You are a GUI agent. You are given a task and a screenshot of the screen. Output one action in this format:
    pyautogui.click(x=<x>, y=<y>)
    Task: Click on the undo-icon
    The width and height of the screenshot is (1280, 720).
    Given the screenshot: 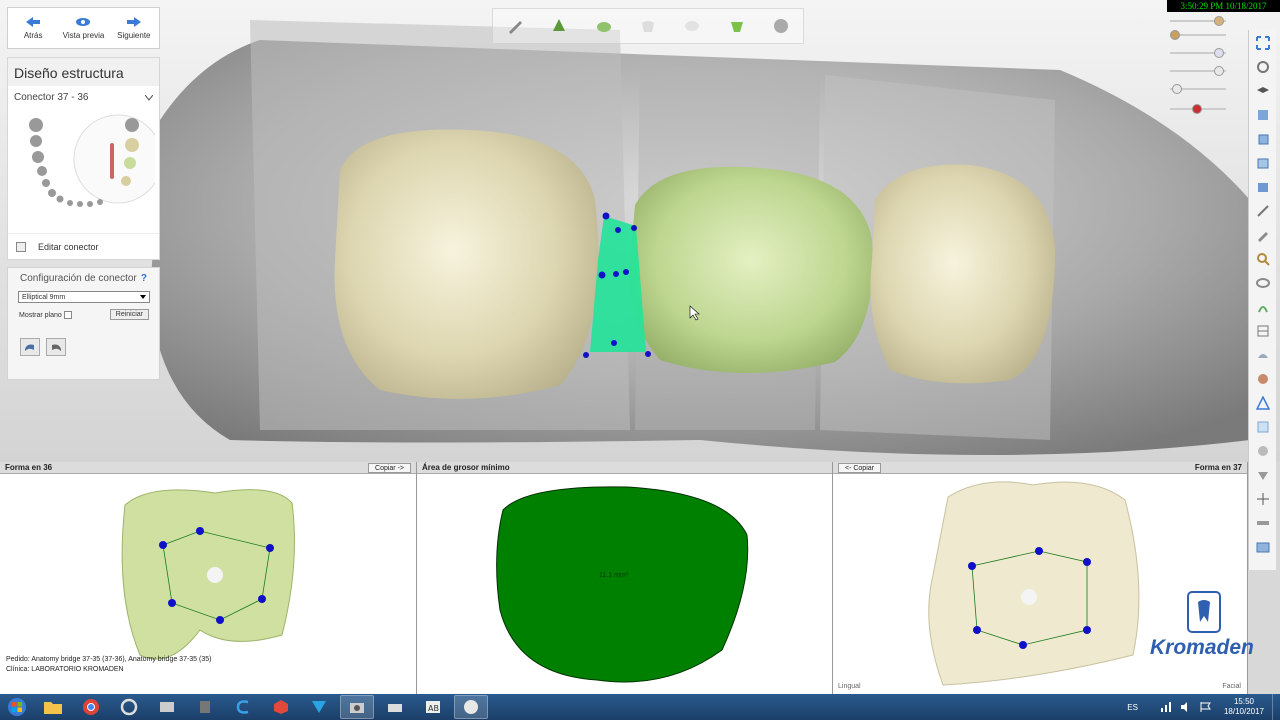 What is the action you would take?
    pyautogui.click(x=29, y=347)
    